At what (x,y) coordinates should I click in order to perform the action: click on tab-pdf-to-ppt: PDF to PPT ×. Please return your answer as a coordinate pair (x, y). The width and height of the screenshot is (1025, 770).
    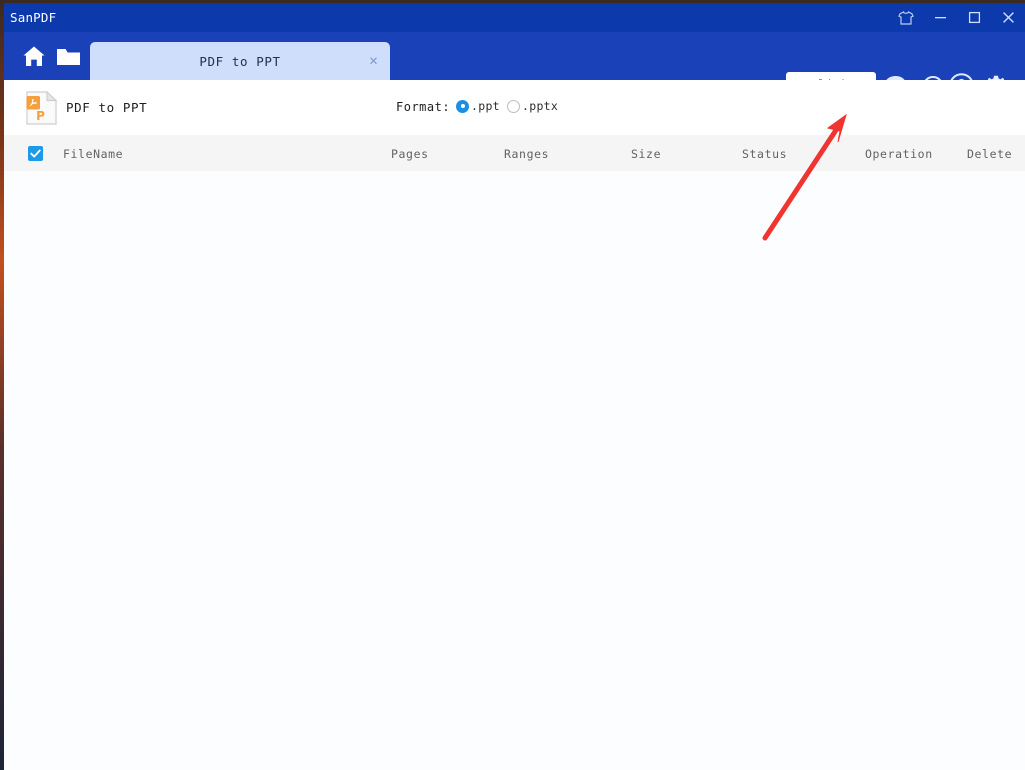
    Looking at the image, I should click on (240, 61).